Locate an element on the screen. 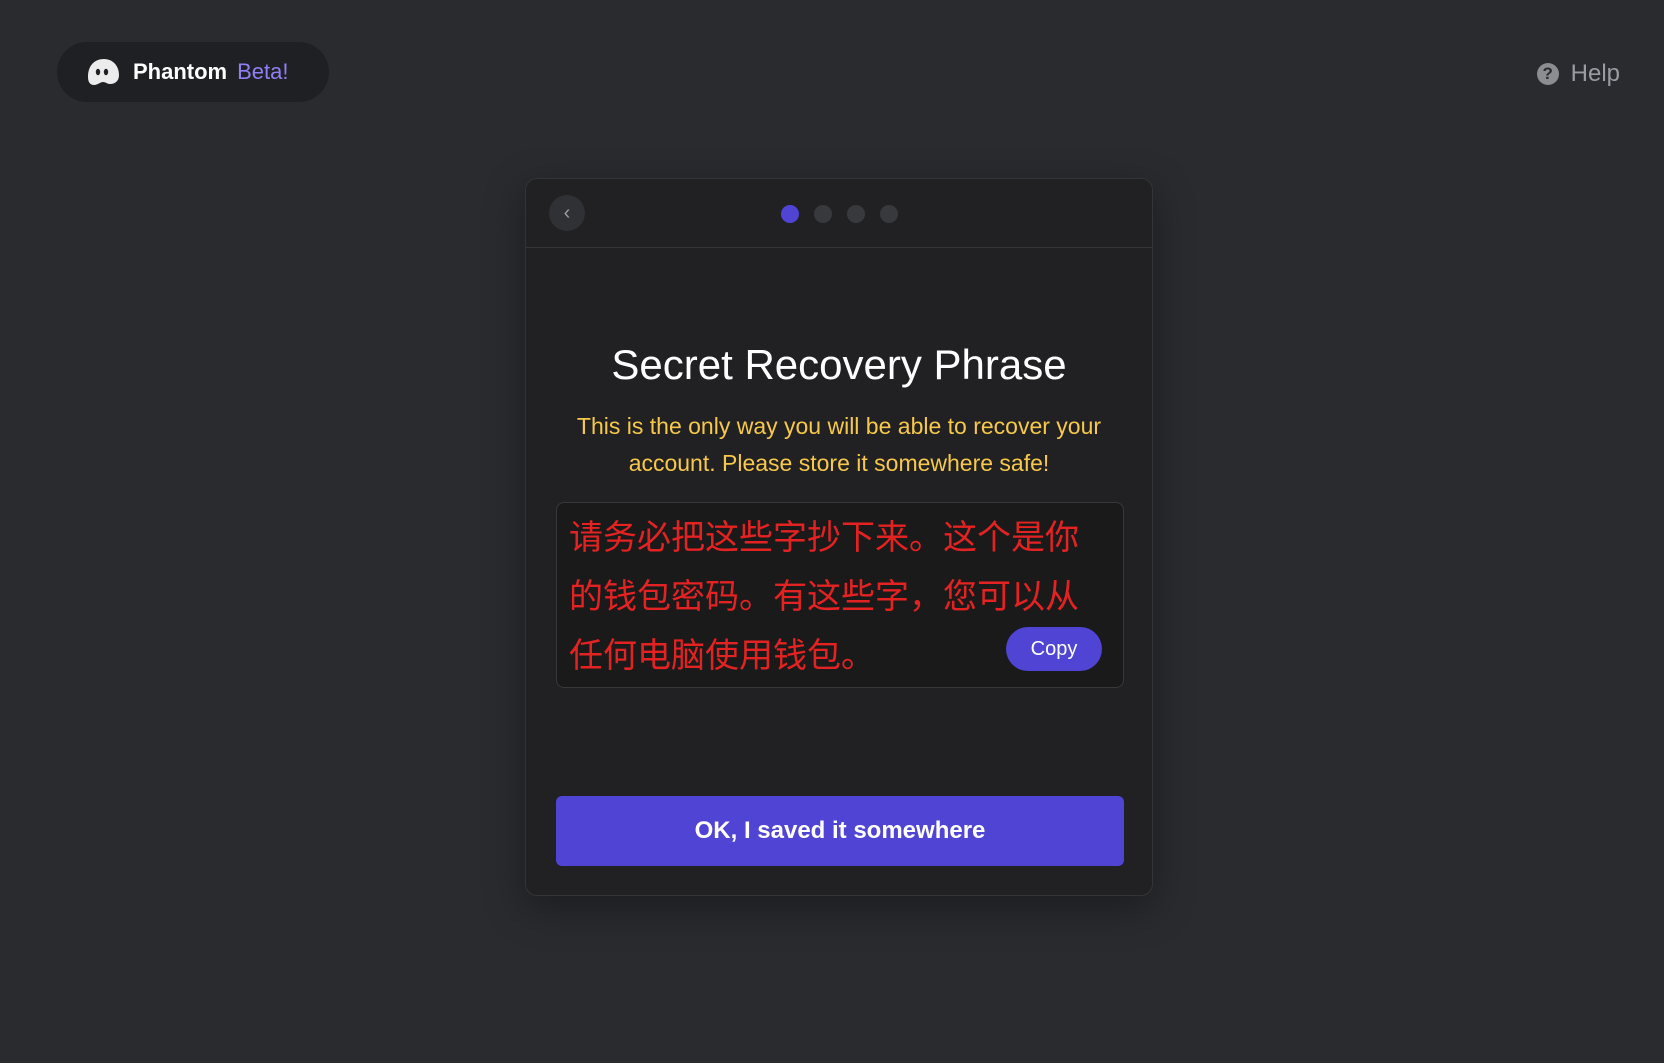 The image size is (1664, 1063). card-header: ‹ is located at coordinates (839, 213).